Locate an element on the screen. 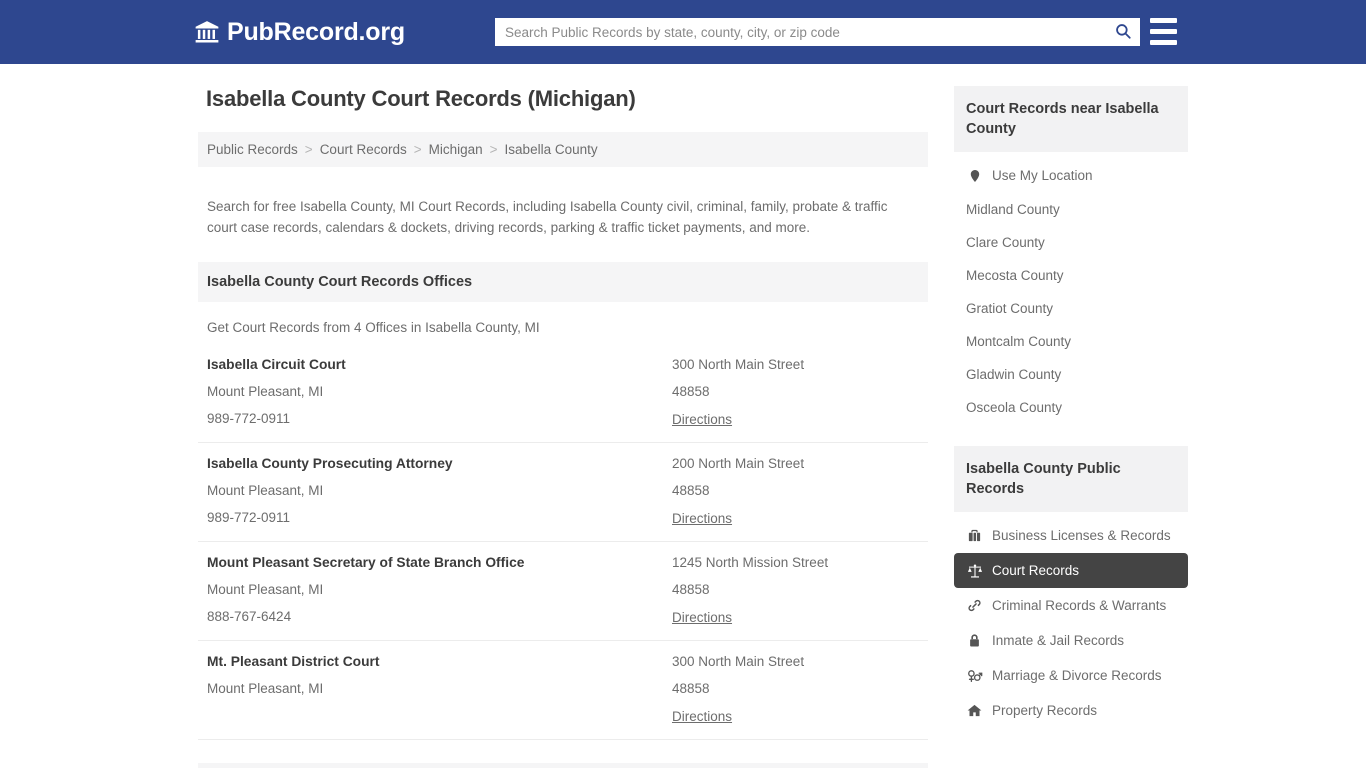  nearby-widget-heading: Court Records near Isabella County is located at coordinates (1071, 119).